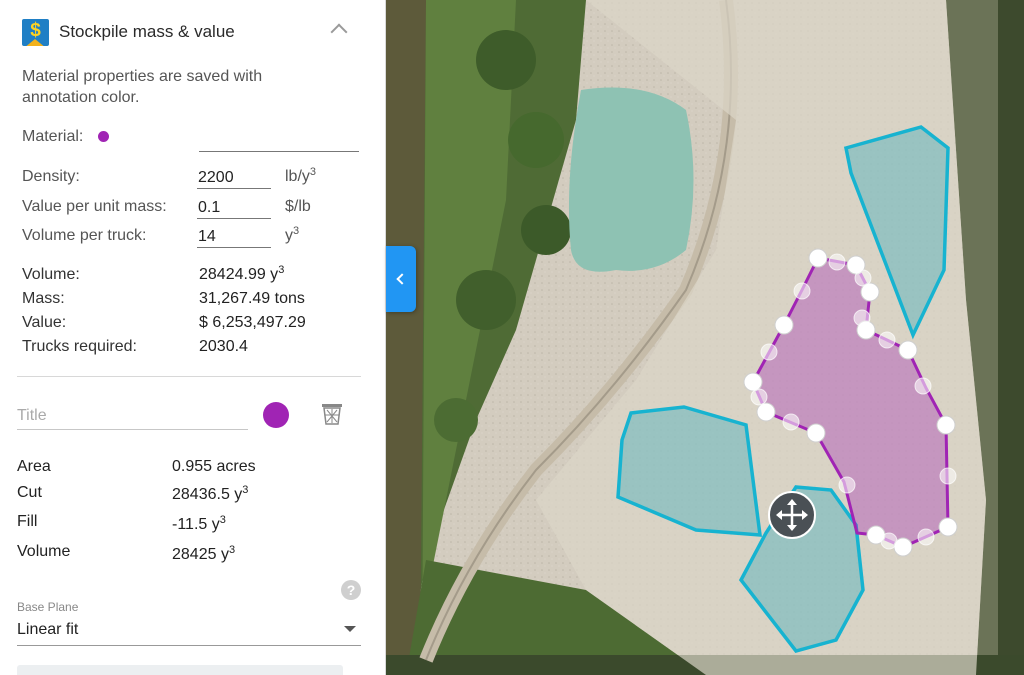 Image resolution: width=1024 pixels, height=675 pixels. Describe the element at coordinates (298, 206) in the screenshot. I see `value-per-mass-unit: $/lb` at that location.